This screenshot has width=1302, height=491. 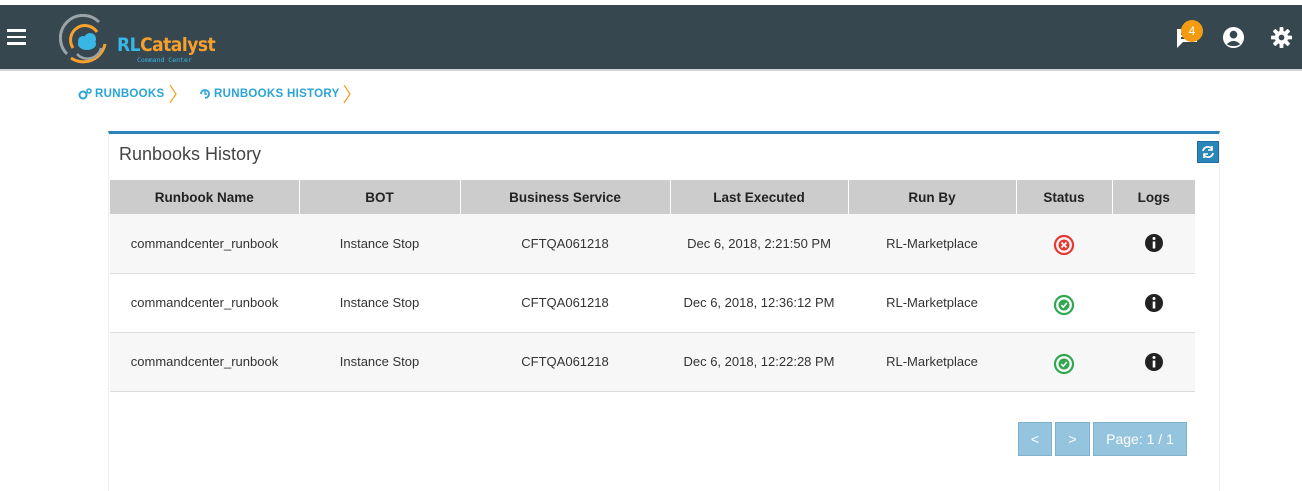 What do you see at coordinates (205, 94) in the screenshot?
I see `history-icon` at bounding box center [205, 94].